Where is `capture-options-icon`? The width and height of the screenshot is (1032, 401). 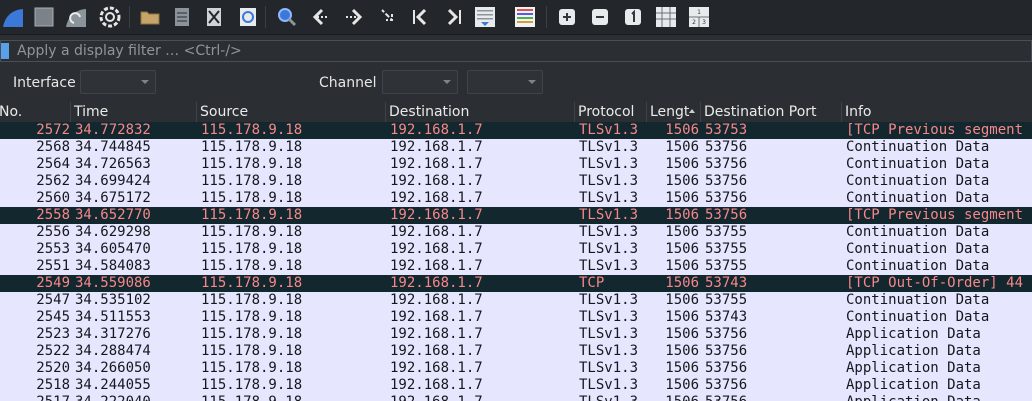
capture-options-icon is located at coordinates (110, 17).